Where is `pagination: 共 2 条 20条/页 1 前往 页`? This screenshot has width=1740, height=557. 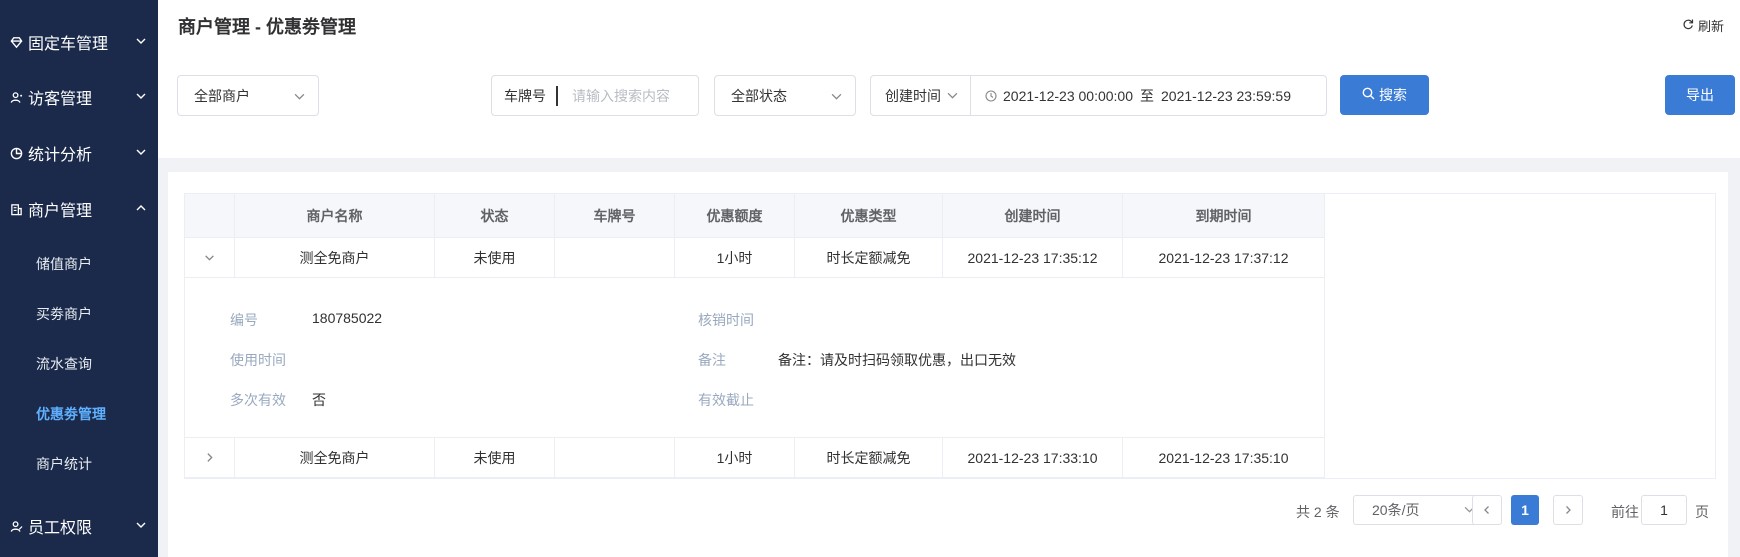
pagination: 共 2 条 20条/页 1 前往 页 is located at coordinates (948, 511).